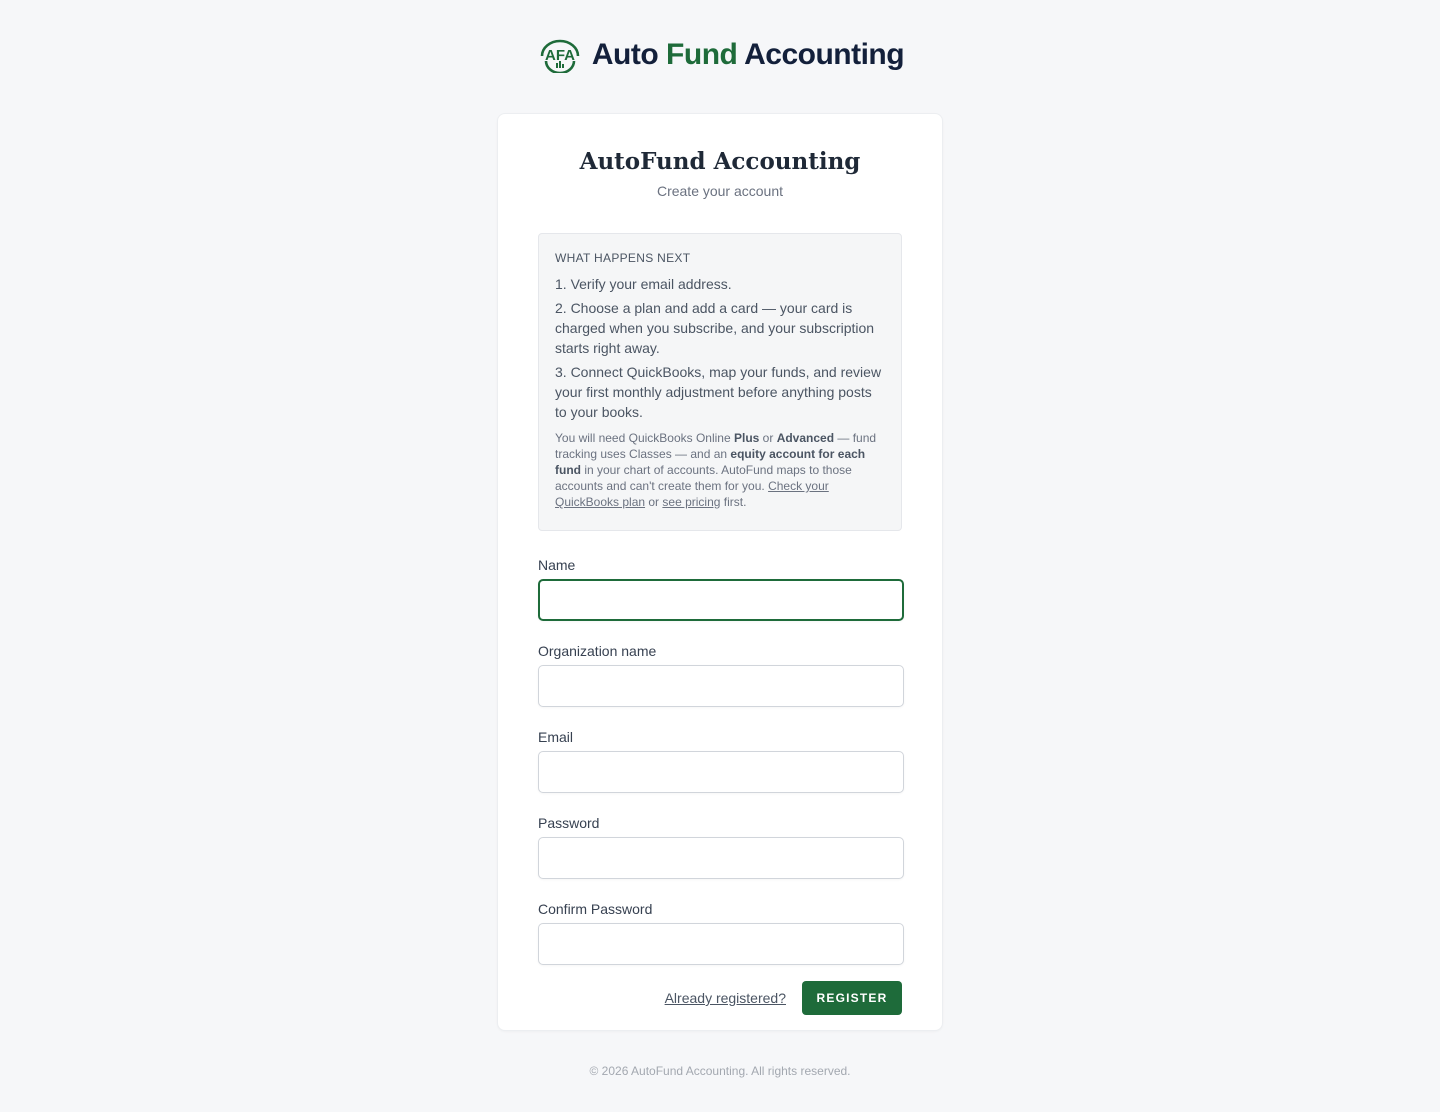  I want to click on name-input, so click(721, 600).